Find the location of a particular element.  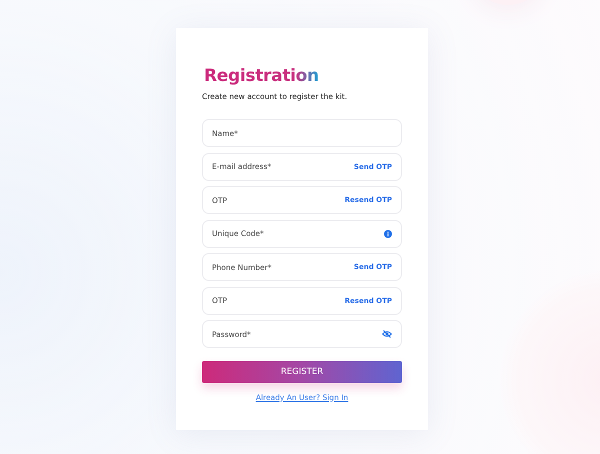

eye-slash-icon is located at coordinates (387, 334).